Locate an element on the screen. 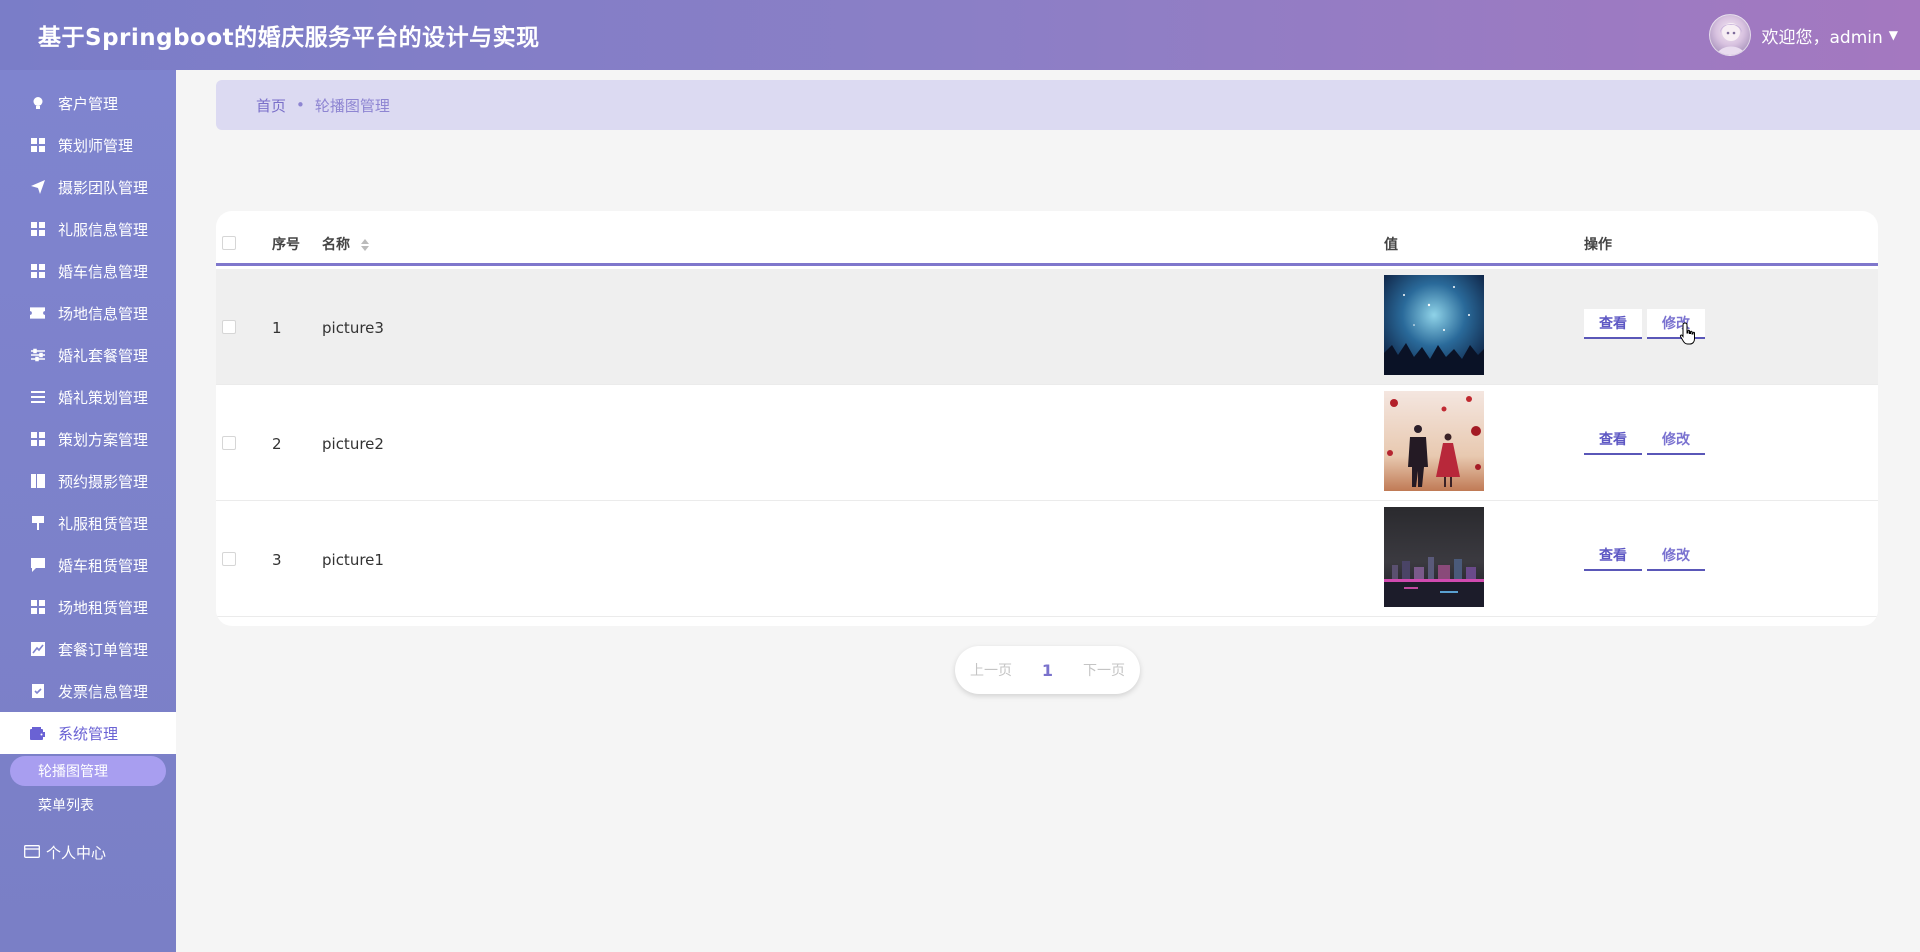  breadcrumb-current: 轮播图管理 is located at coordinates (352, 105).